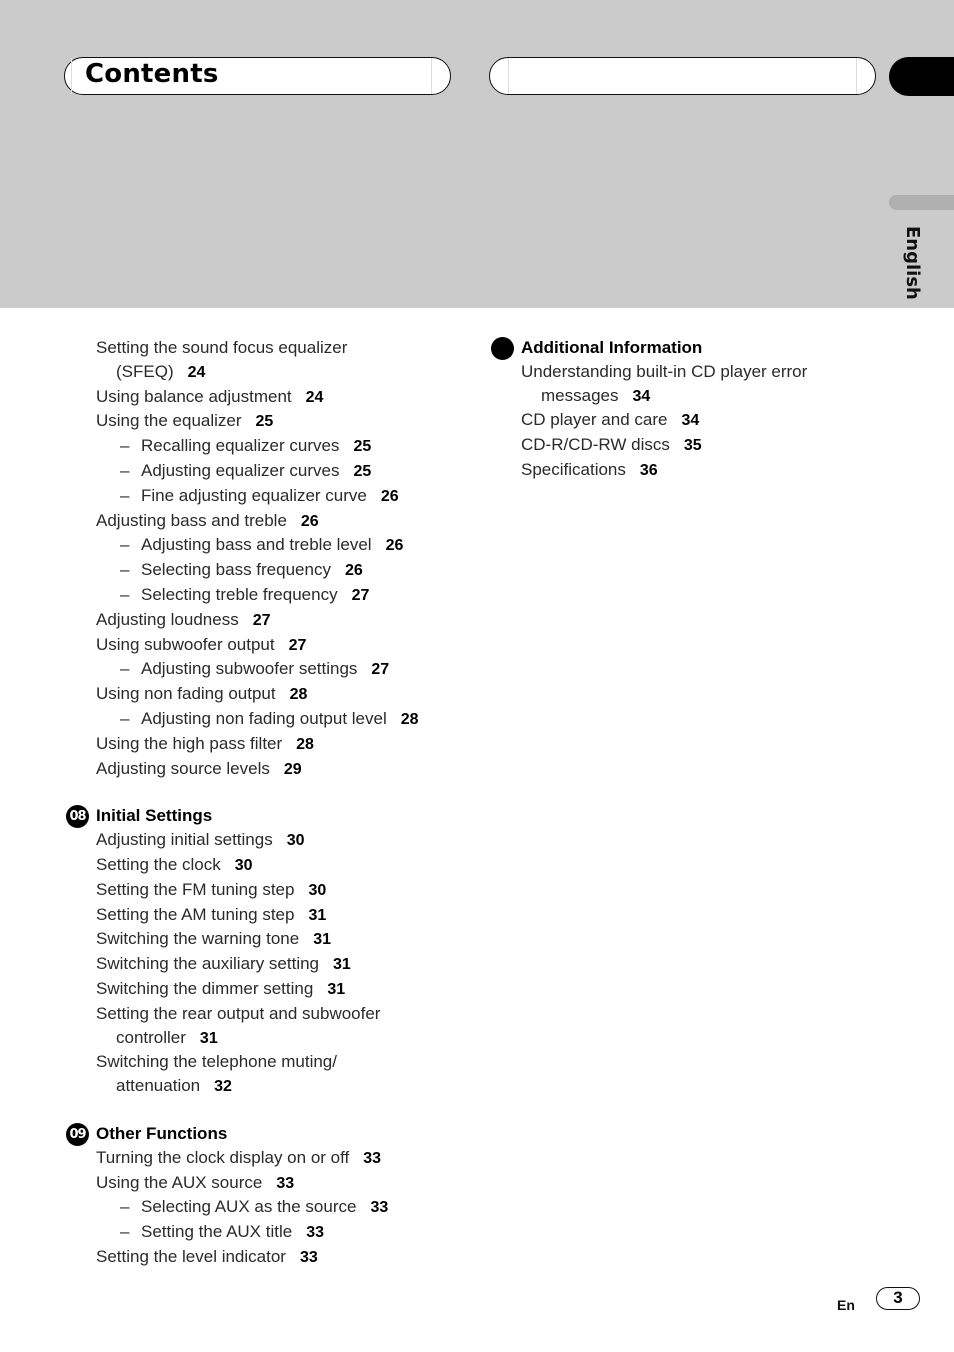 Image resolution: width=954 pixels, height=1352 pixels. I want to click on toc-entry: Setting the sound focus equalizer, so click(281, 348).